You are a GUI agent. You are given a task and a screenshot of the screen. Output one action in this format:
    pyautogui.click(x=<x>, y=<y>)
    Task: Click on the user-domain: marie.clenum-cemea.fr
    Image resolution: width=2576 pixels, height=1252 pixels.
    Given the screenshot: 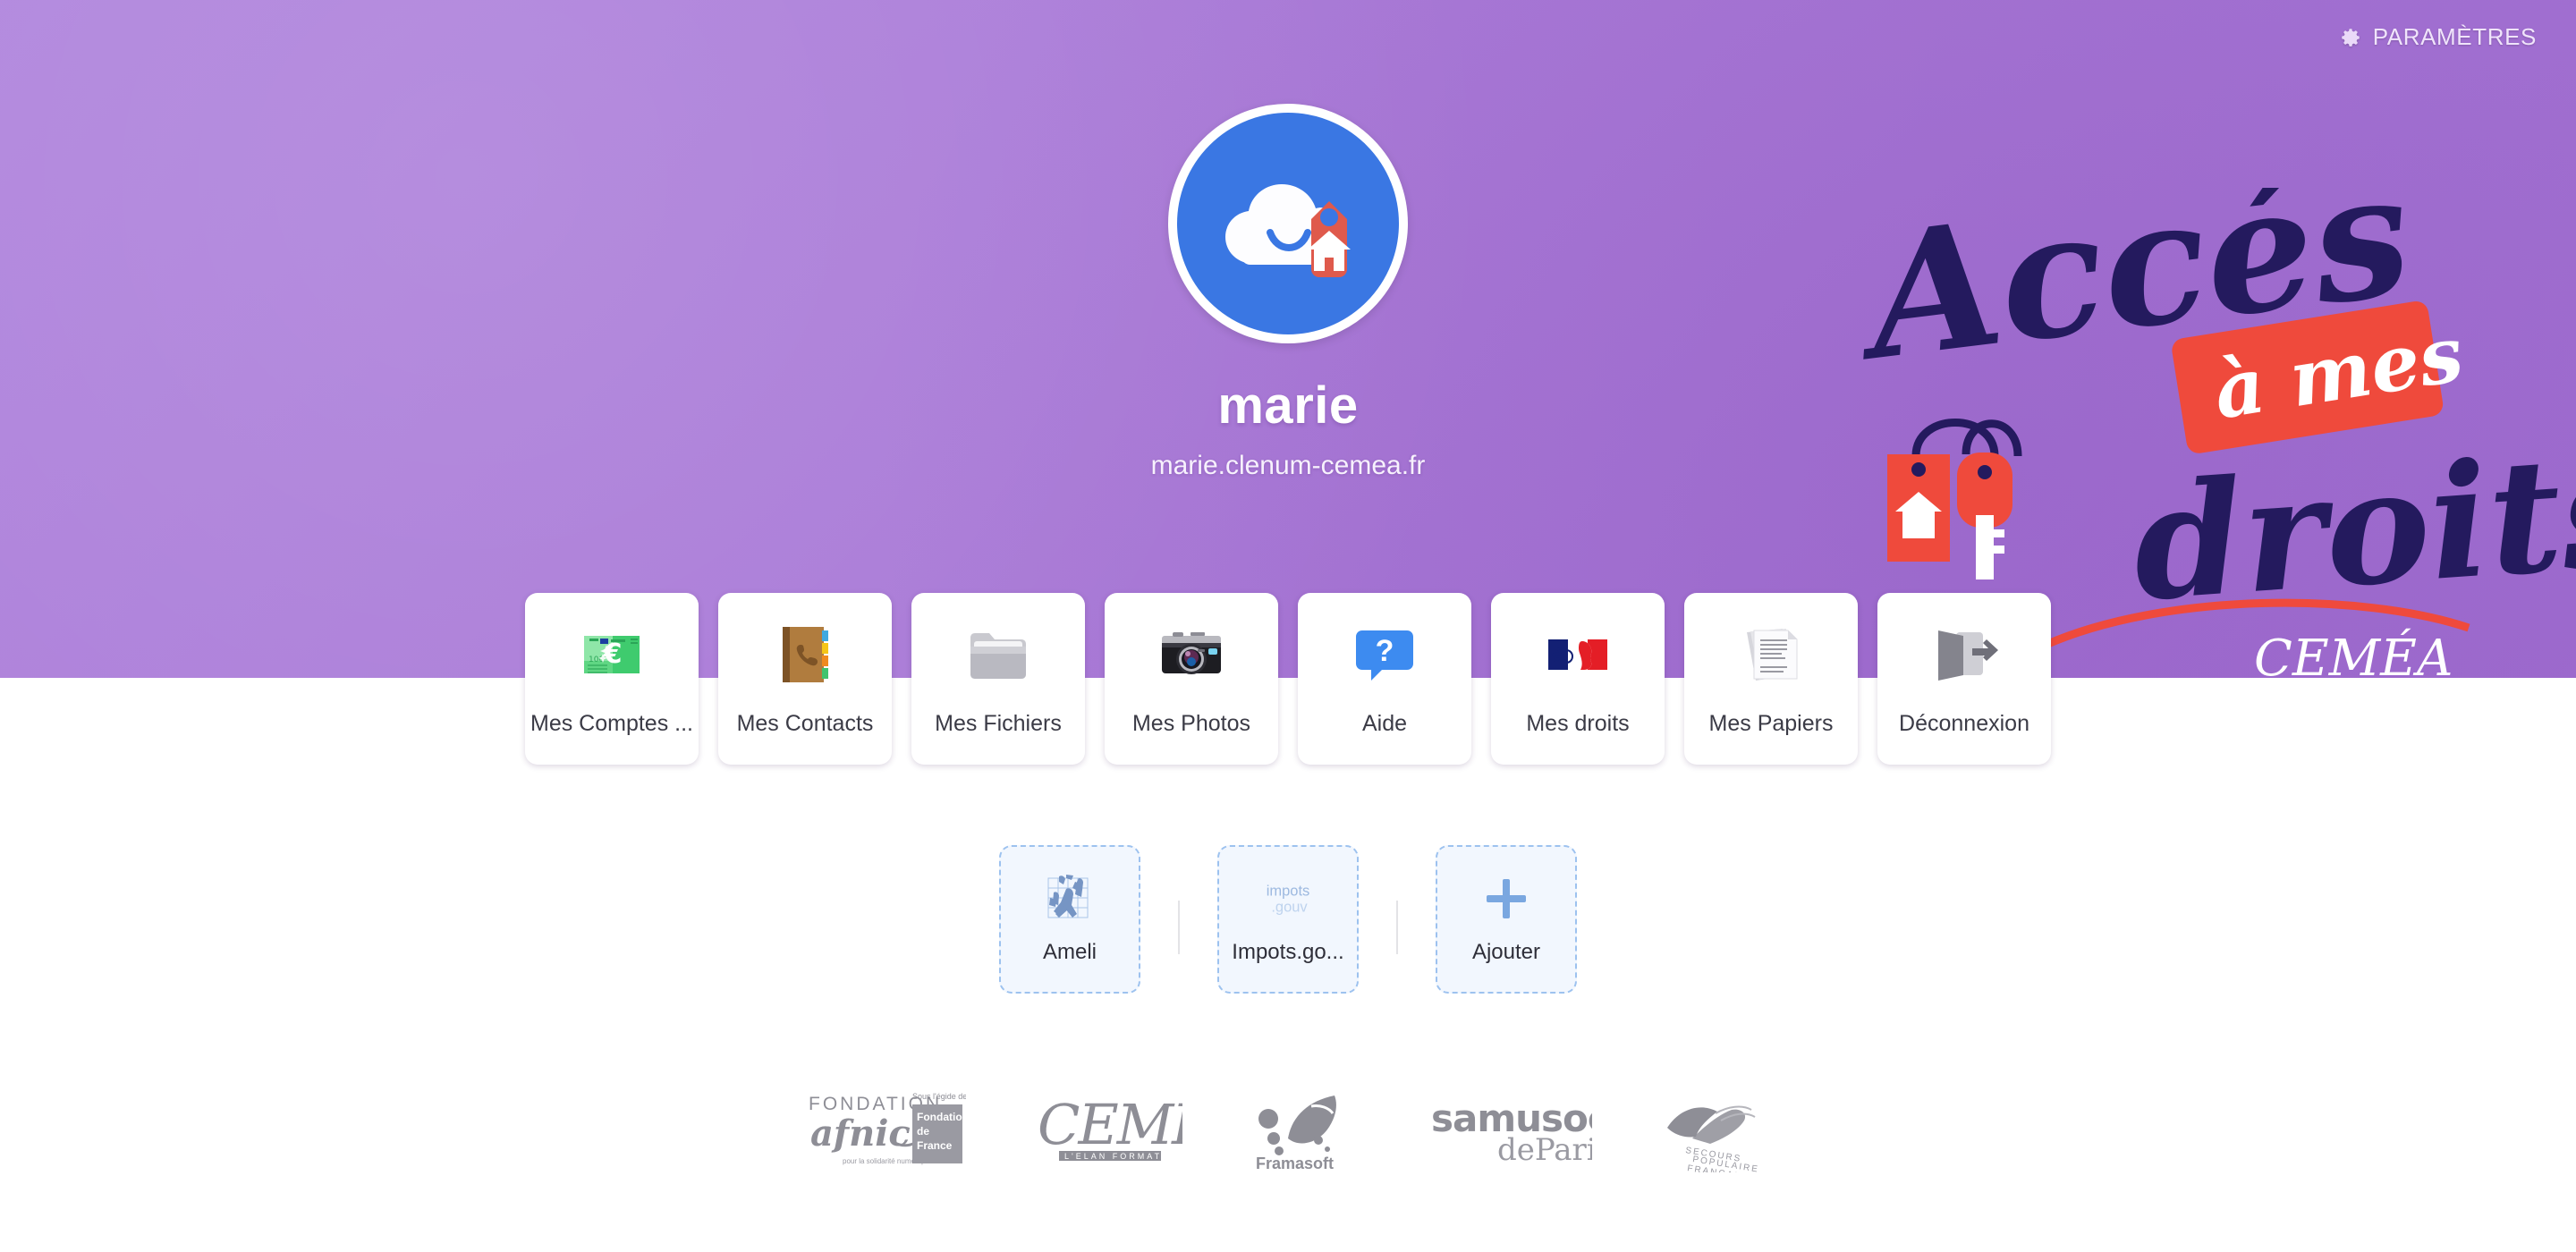 What is the action you would take?
    pyautogui.click(x=1288, y=465)
    